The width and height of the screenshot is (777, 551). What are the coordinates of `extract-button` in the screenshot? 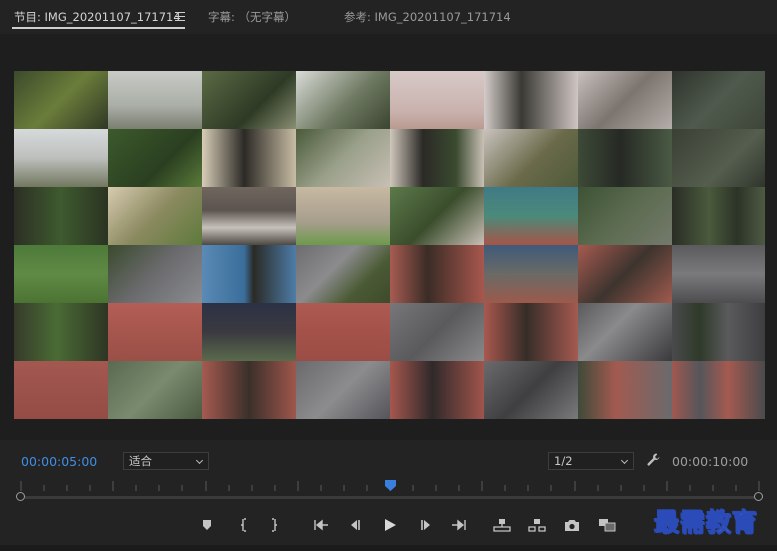 It's located at (537, 525).